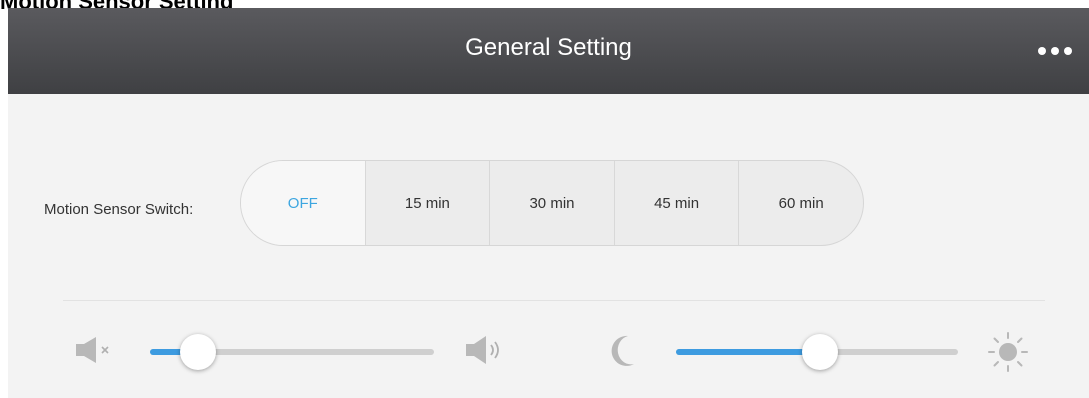 This screenshot has height=398, width=1089. Describe the element at coordinates (554, 300) in the screenshot. I see `divider` at that location.